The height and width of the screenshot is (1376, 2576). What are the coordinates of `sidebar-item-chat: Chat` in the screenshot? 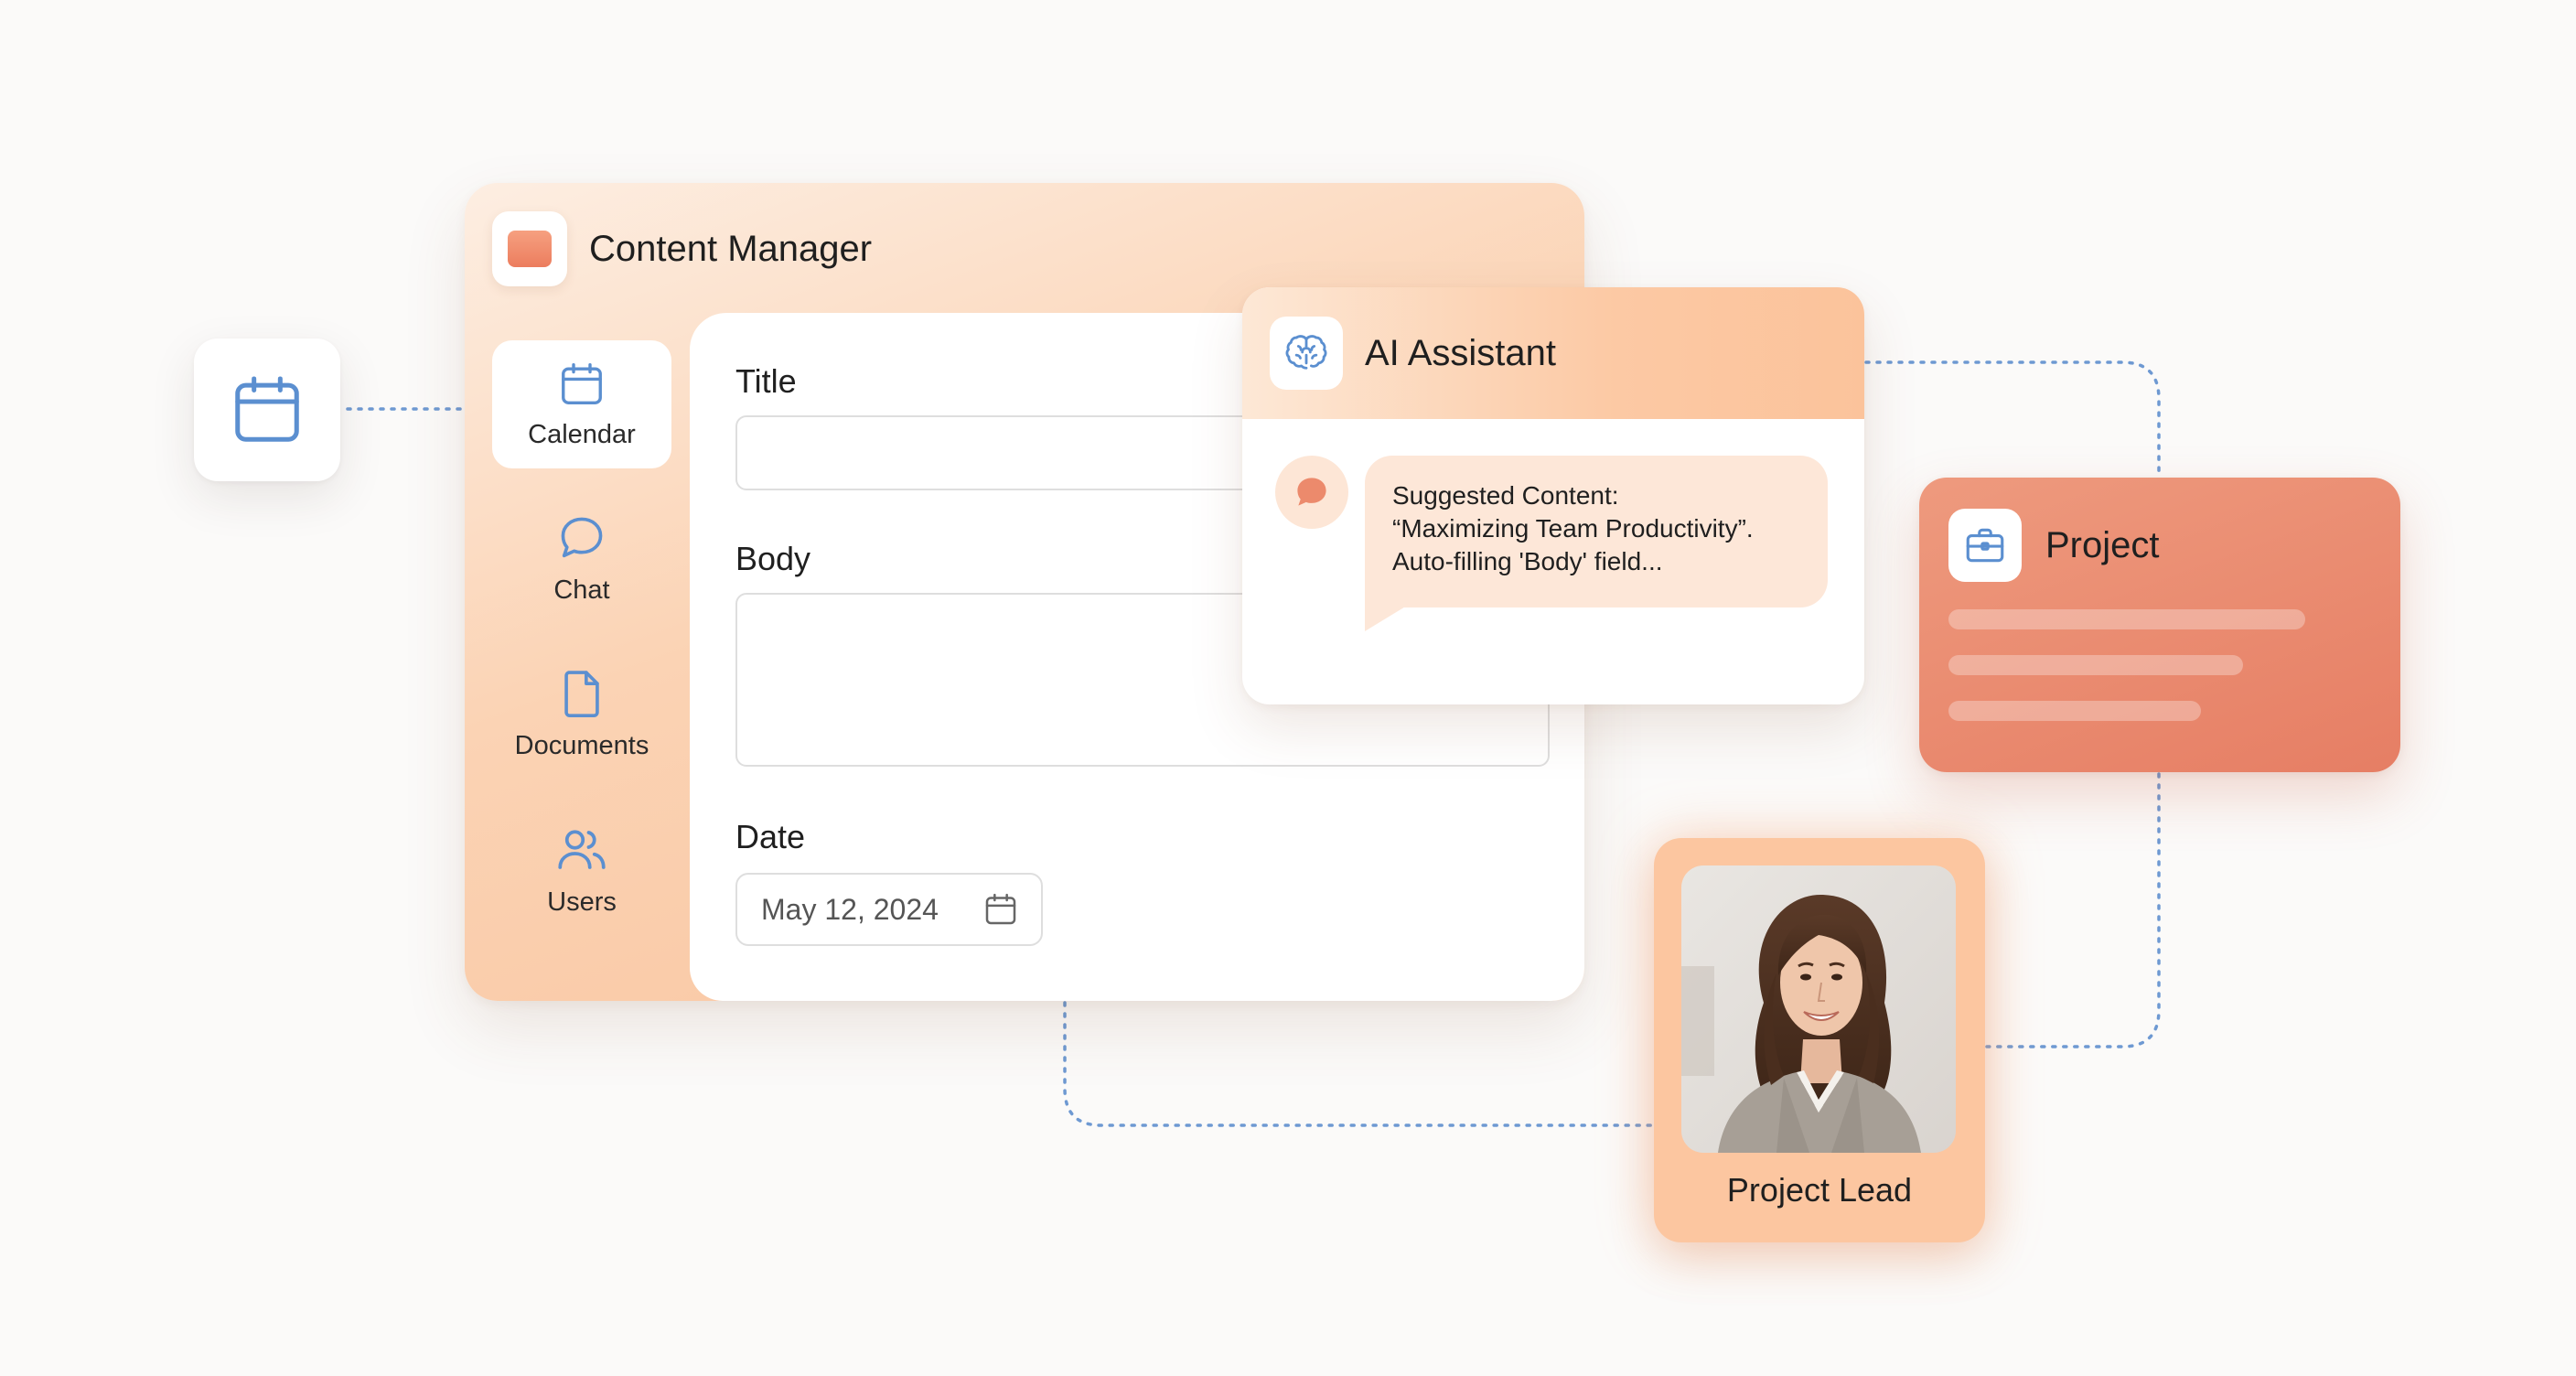 It's located at (582, 558).